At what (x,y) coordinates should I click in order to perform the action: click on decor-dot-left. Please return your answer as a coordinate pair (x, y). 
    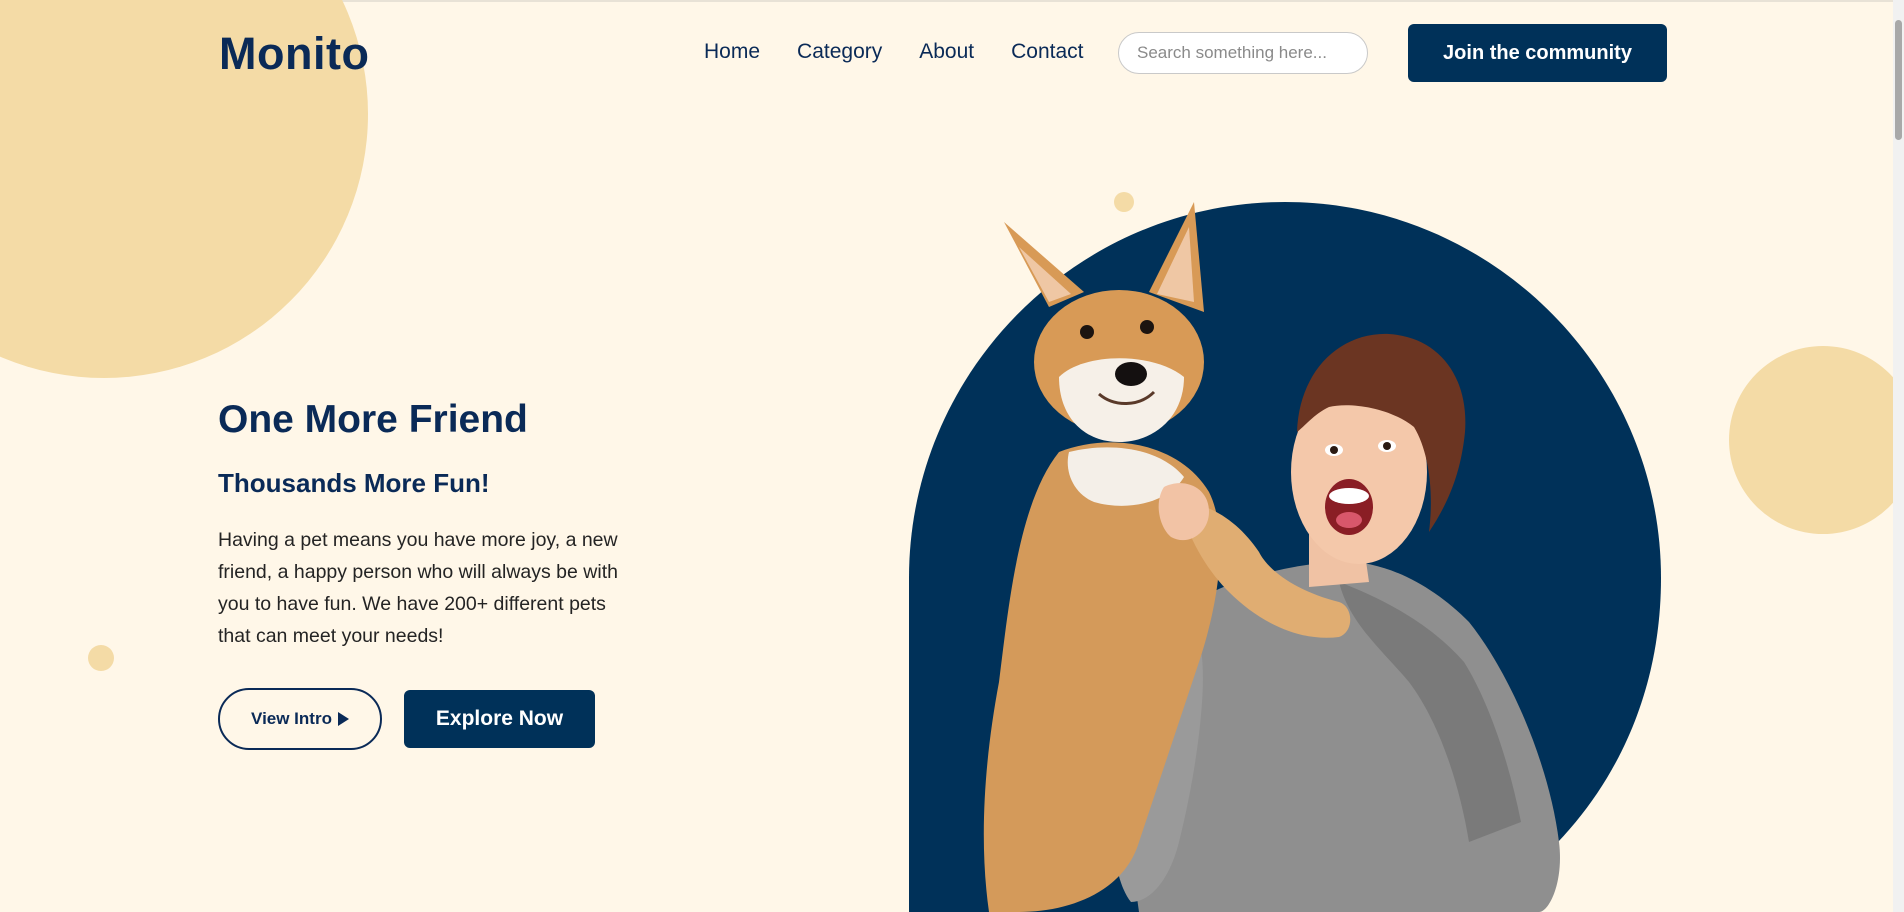
    Looking at the image, I should click on (101, 658).